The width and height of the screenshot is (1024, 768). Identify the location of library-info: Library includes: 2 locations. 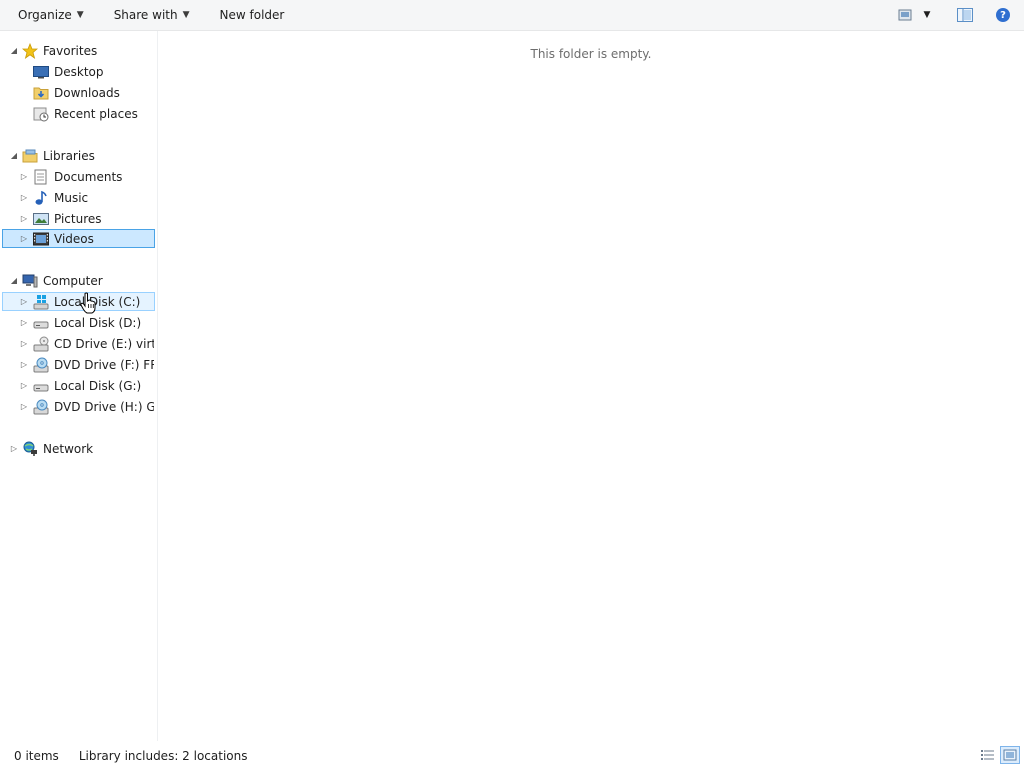
(163, 756).